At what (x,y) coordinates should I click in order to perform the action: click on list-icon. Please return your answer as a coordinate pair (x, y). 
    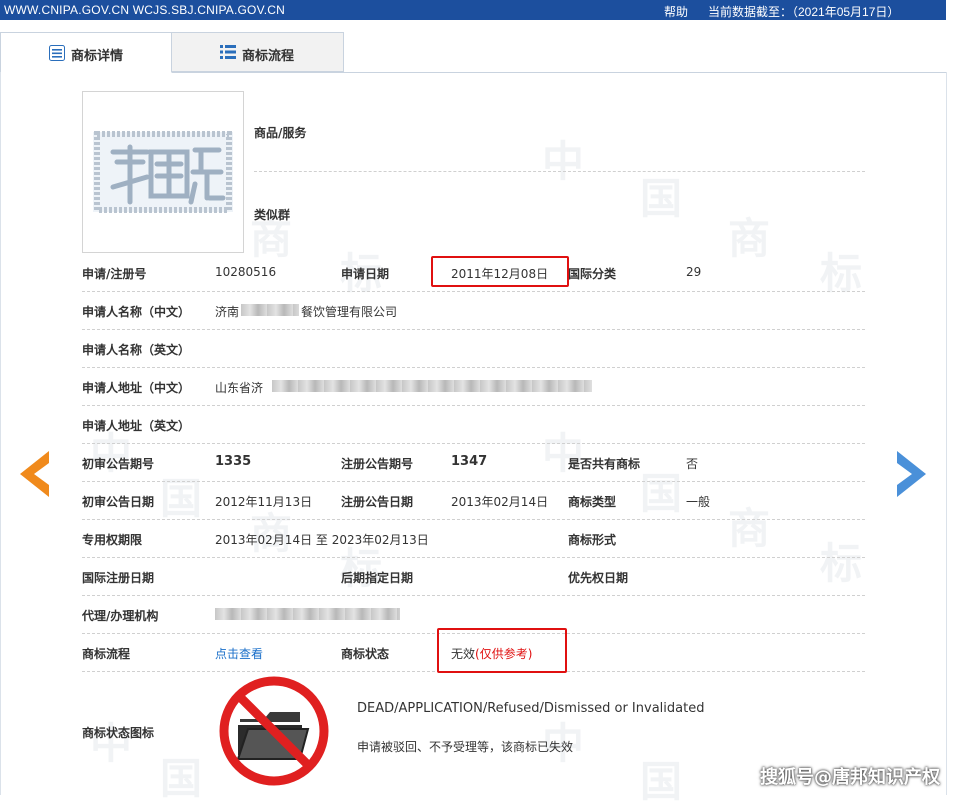
    Looking at the image, I should click on (57, 53).